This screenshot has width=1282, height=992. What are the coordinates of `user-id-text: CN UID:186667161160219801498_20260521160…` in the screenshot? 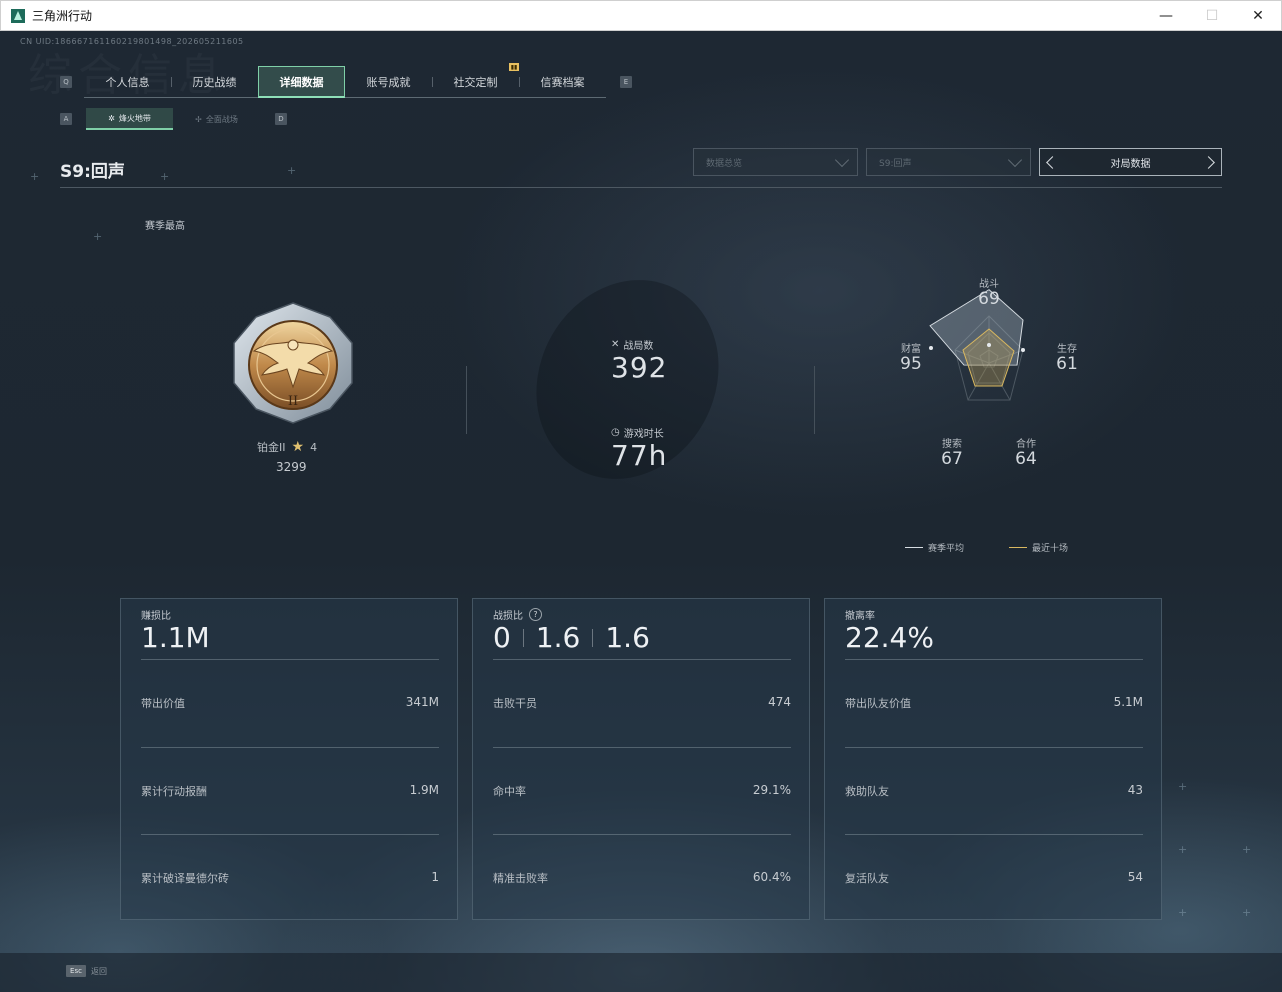 It's located at (132, 41).